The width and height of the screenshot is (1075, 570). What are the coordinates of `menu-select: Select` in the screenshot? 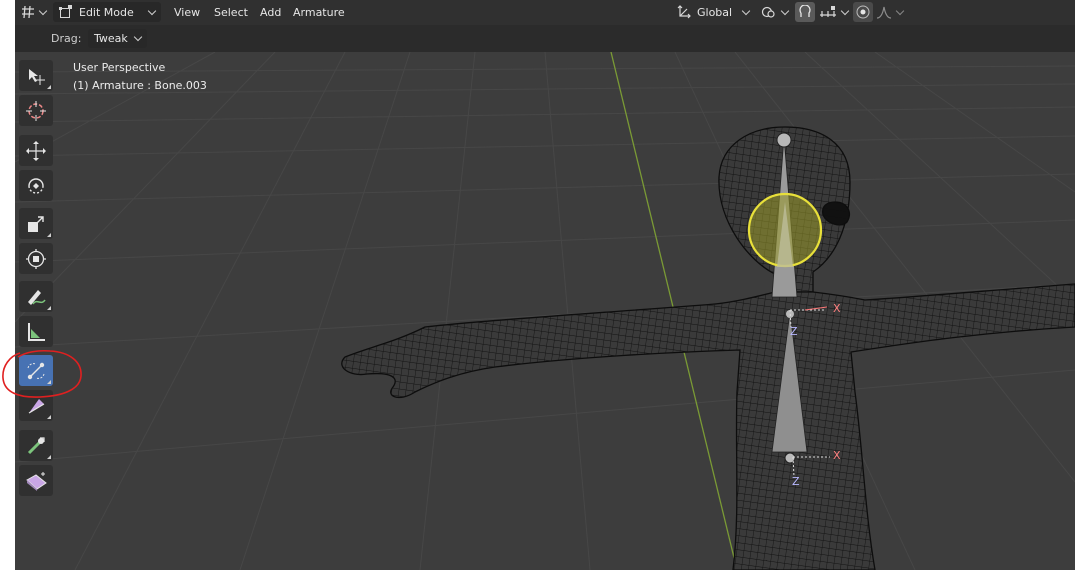 It's located at (231, 12).